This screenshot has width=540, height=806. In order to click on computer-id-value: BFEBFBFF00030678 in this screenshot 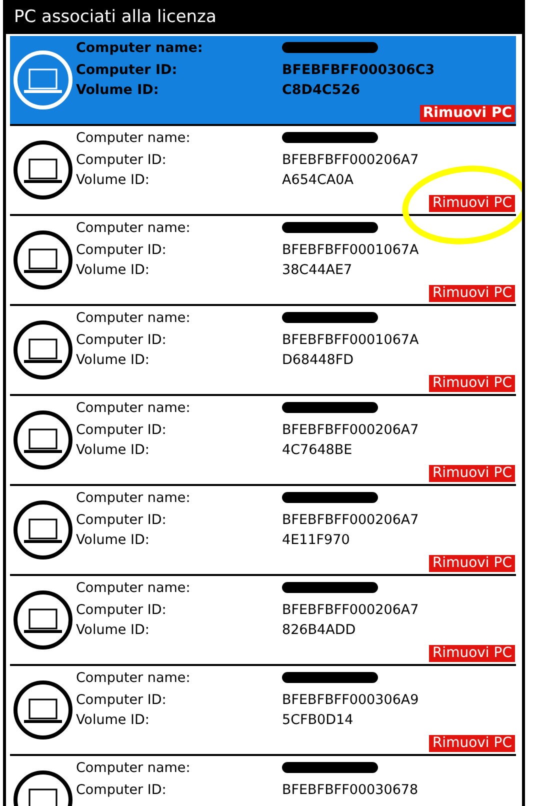, I will do `click(351, 790)`.